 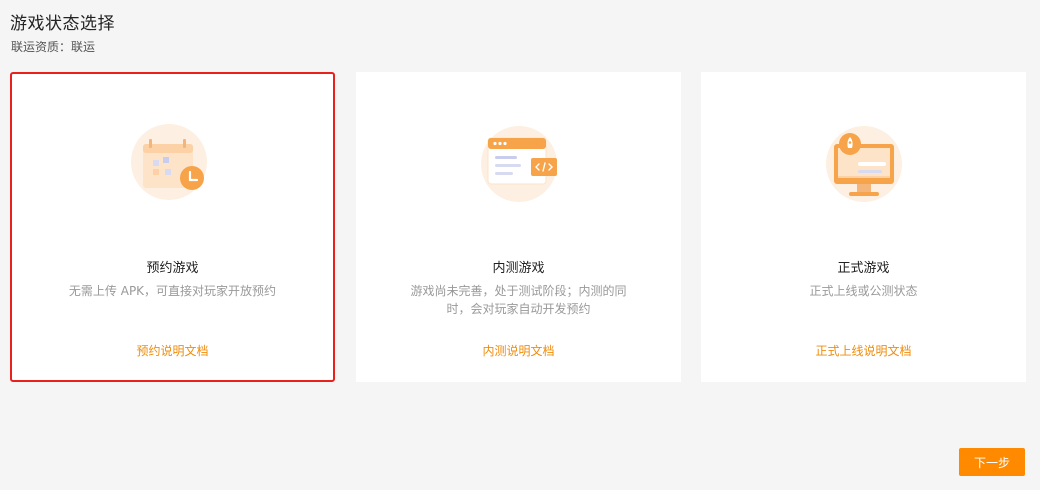 What do you see at coordinates (168, 162) in the screenshot?
I see `calendar-clock-icon` at bounding box center [168, 162].